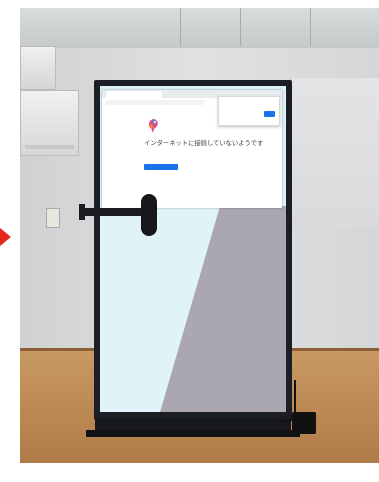 This screenshot has width=379, height=482. Describe the element at coordinates (49, 123) in the screenshot. I see `air-conditioner` at that location.